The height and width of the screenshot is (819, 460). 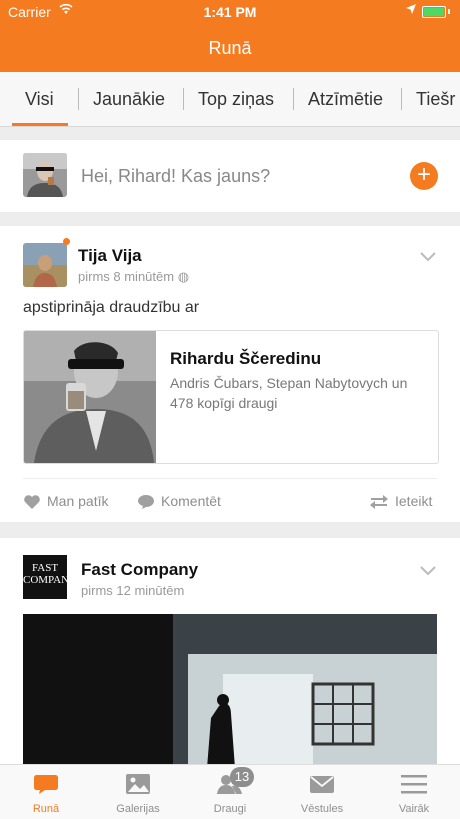 I want to click on nav-vestules: Vēstules, so click(x=322, y=792).